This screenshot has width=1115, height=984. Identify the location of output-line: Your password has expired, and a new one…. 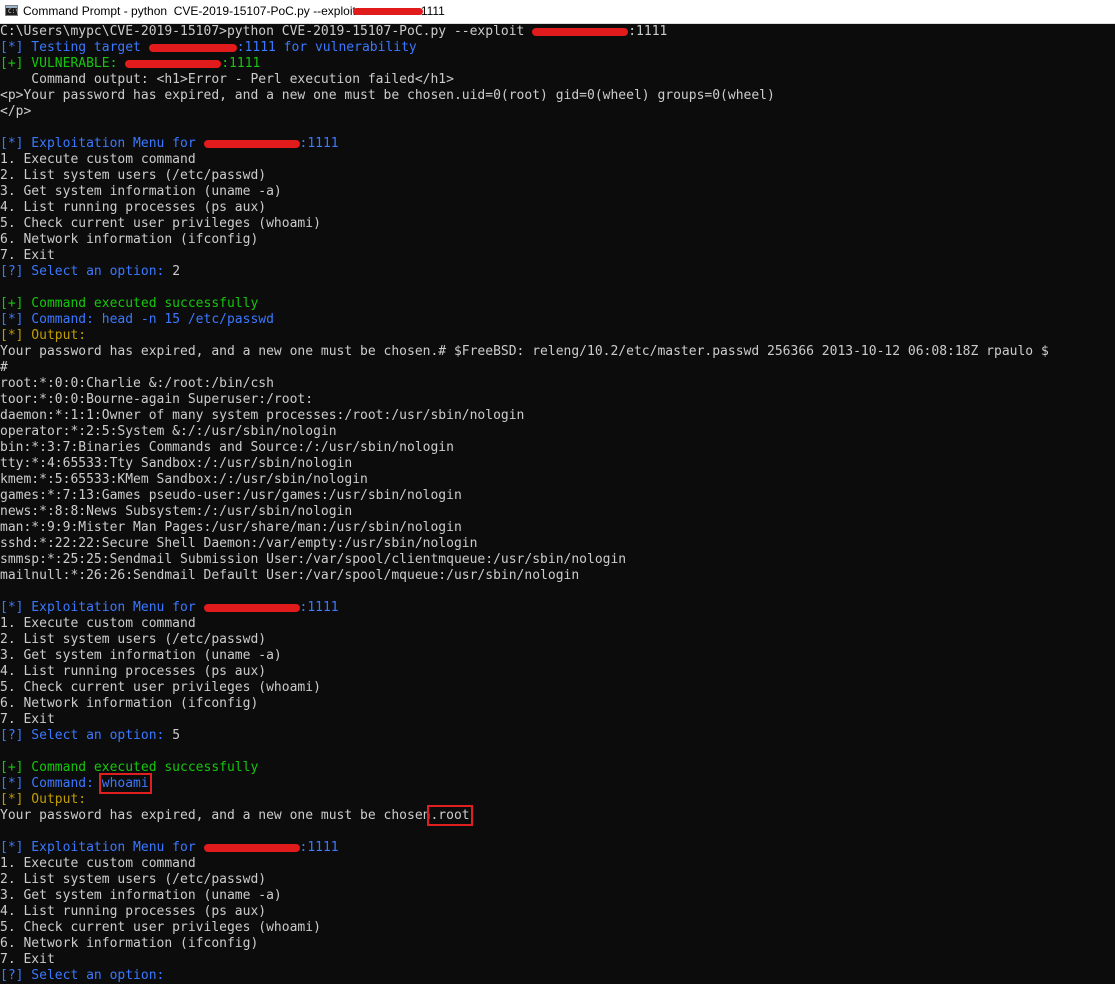
(524, 351).